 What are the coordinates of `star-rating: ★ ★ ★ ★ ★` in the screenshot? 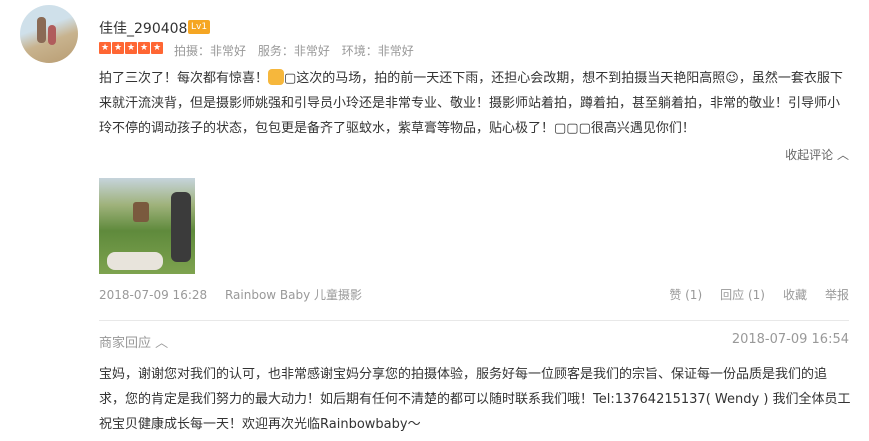 It's located at (131, 48).